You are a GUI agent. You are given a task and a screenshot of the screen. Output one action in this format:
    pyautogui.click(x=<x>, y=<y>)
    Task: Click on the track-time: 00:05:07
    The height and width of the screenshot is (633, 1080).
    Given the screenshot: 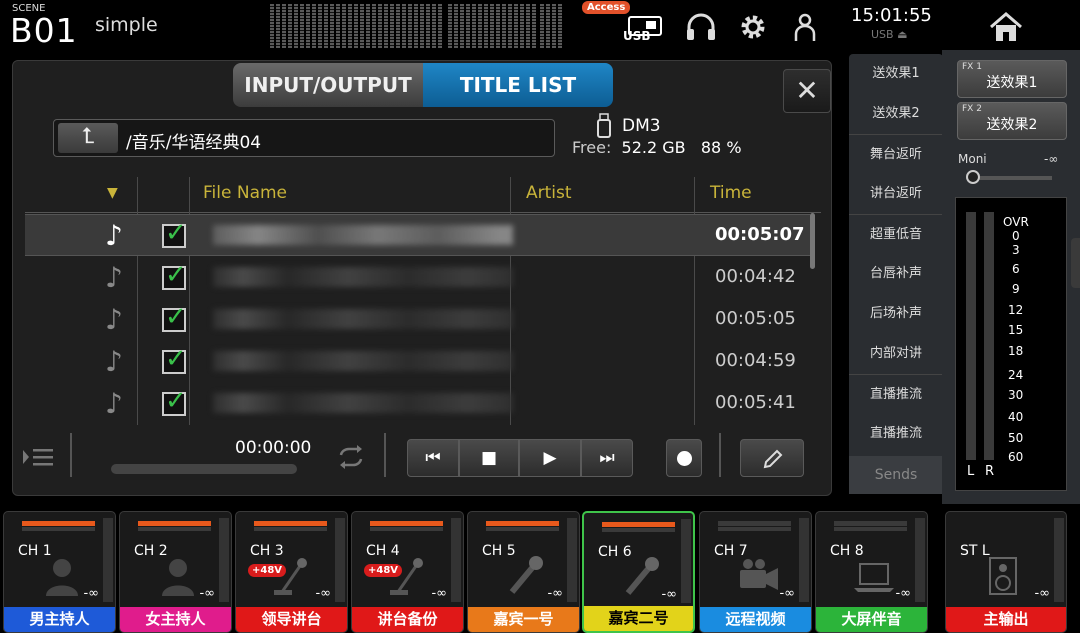 What is the action you would take?
    pyautogui.click(x=760, y=234)
    